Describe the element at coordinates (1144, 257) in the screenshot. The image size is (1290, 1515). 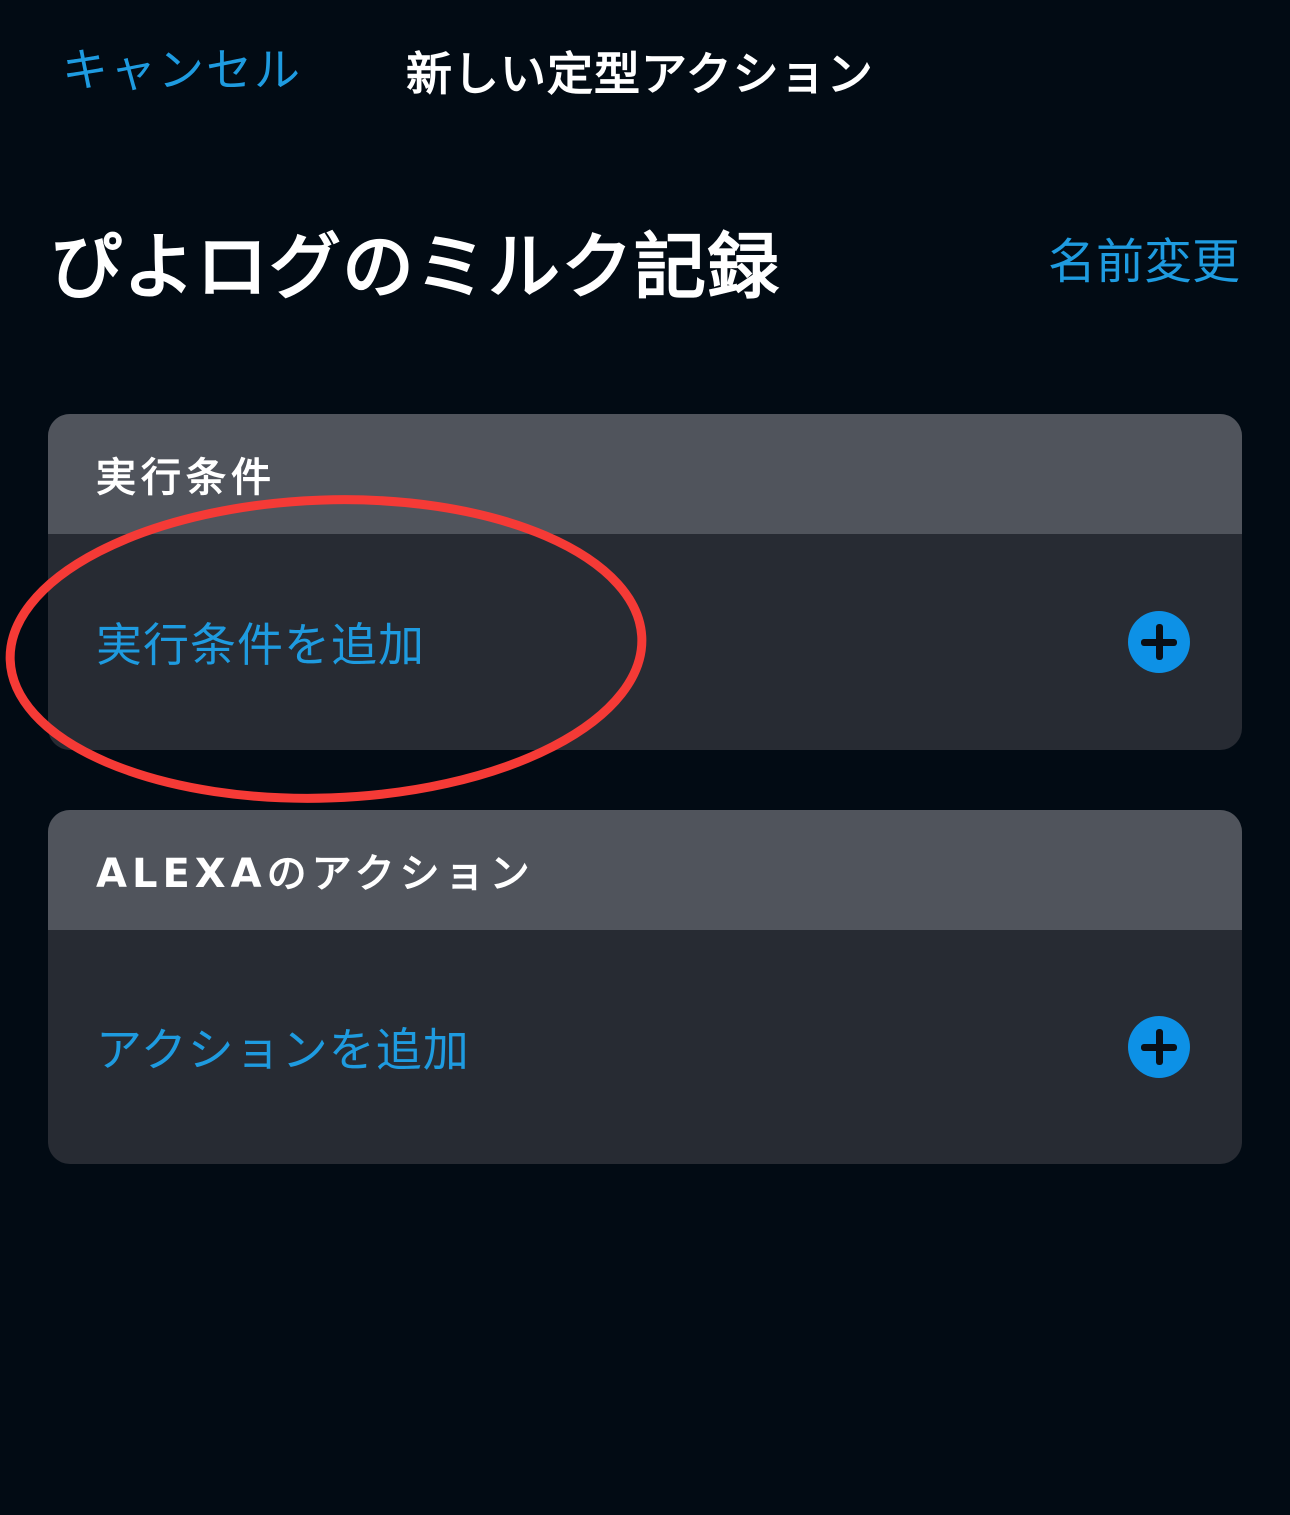
I see `rename-button: 名前変更` at that location.